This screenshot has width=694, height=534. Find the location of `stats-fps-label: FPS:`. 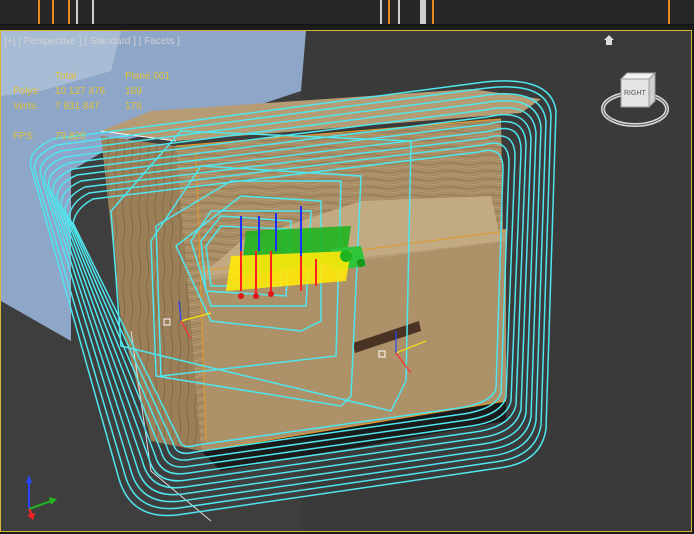

stats-fps-label: FPS: is located at coordinates (24, 136).